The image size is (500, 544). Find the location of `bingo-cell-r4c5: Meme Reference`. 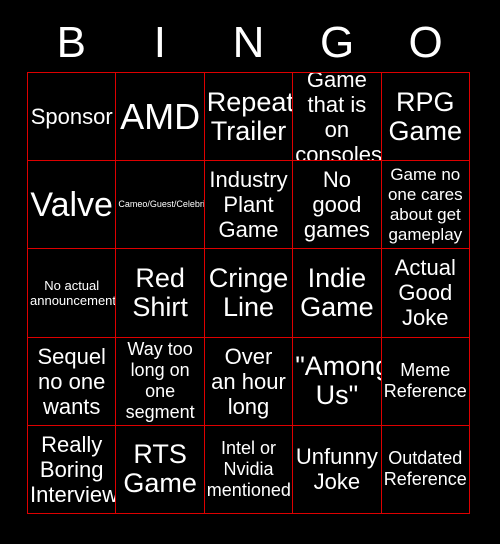

bingo-cell-r4c5: Meme Reference is located at coordinates (425, 381).